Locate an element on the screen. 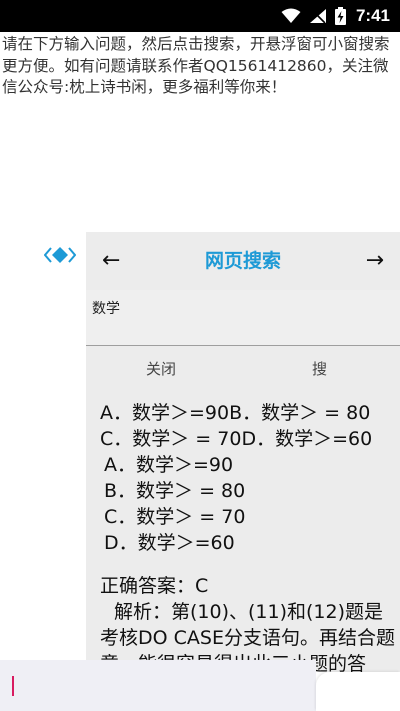 This screenshot has height=711, width=400. text-caret is located at coordinates (13, 686).